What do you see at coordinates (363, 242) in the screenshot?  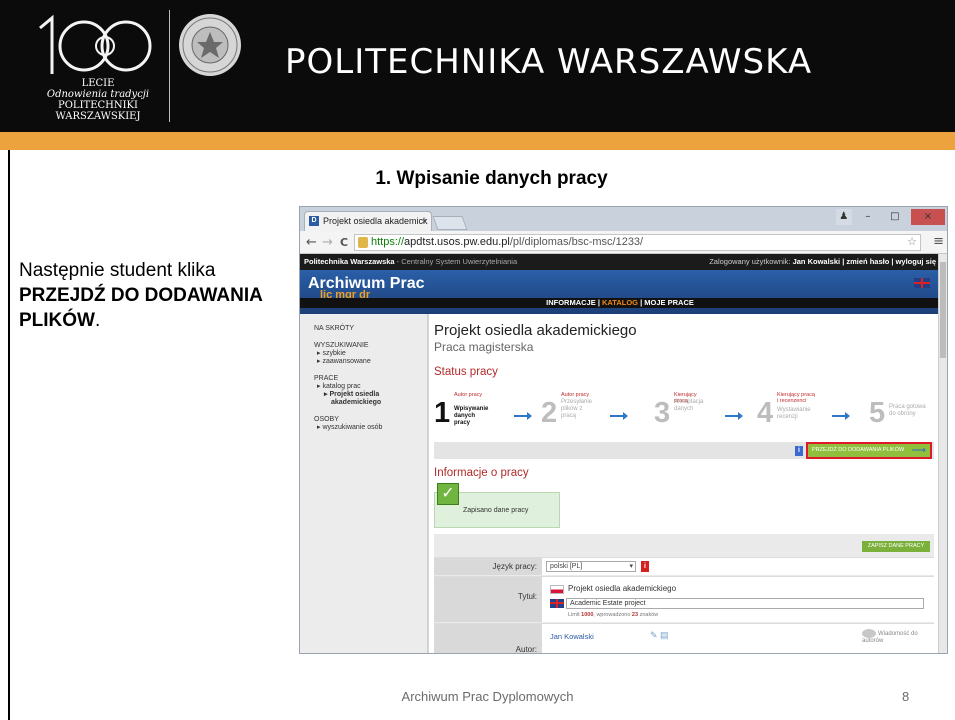 I see `lock-icon` at bounding box center [363, 242].